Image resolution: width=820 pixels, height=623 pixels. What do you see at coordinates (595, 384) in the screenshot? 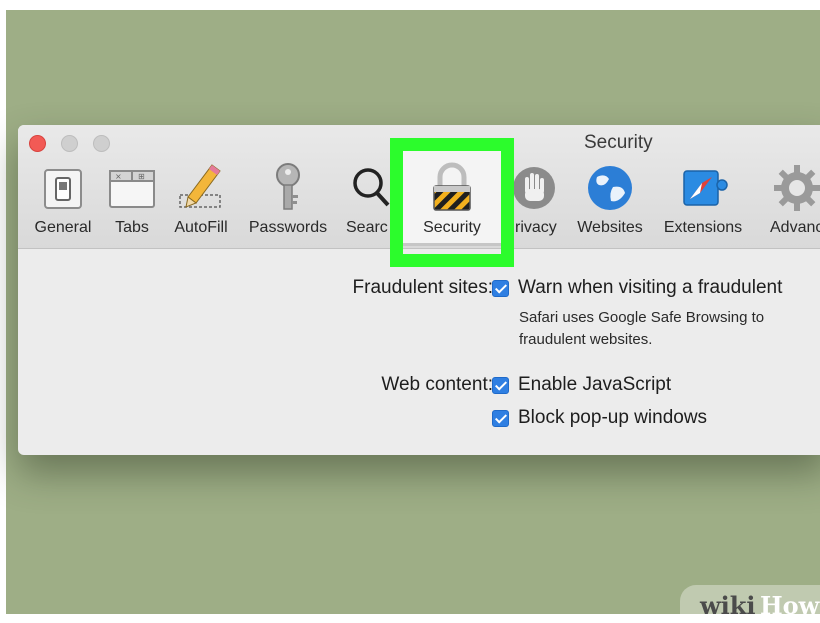
I see `enable-javascript-option: Enable JavaScript` at bounding box center [595, 384].